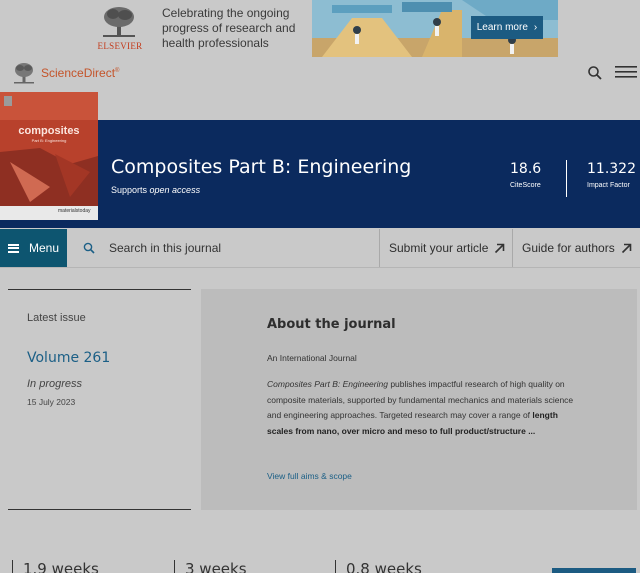  I want to click on stat-review-time: 3 weeks, so click(210, 566).